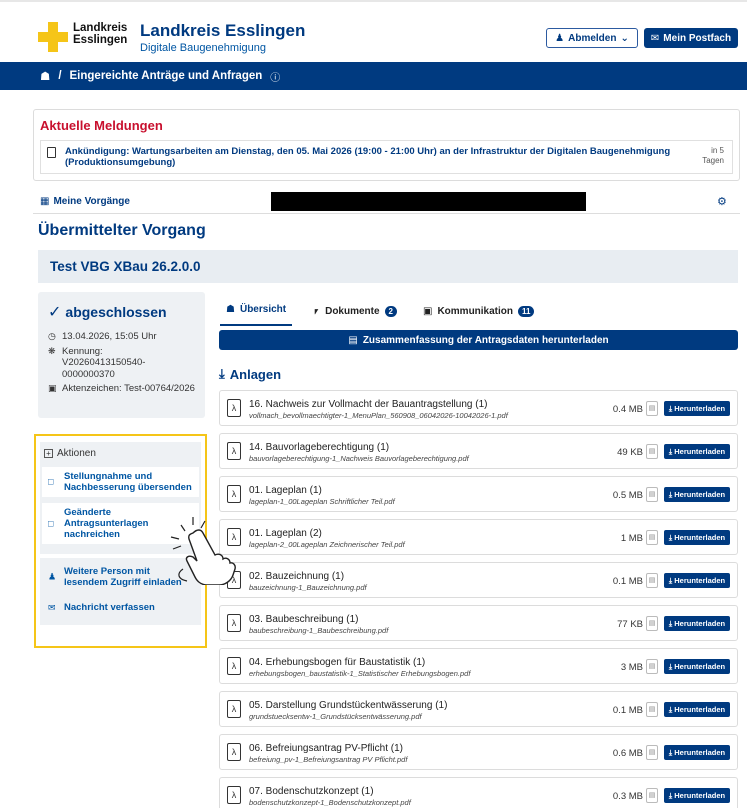  What do you see at coordinates (102, 336) in the screenshot?
I see `status-datetime: ◷ 13.04.2026, 15:05 Uhr` at bounding box center [102, 336].